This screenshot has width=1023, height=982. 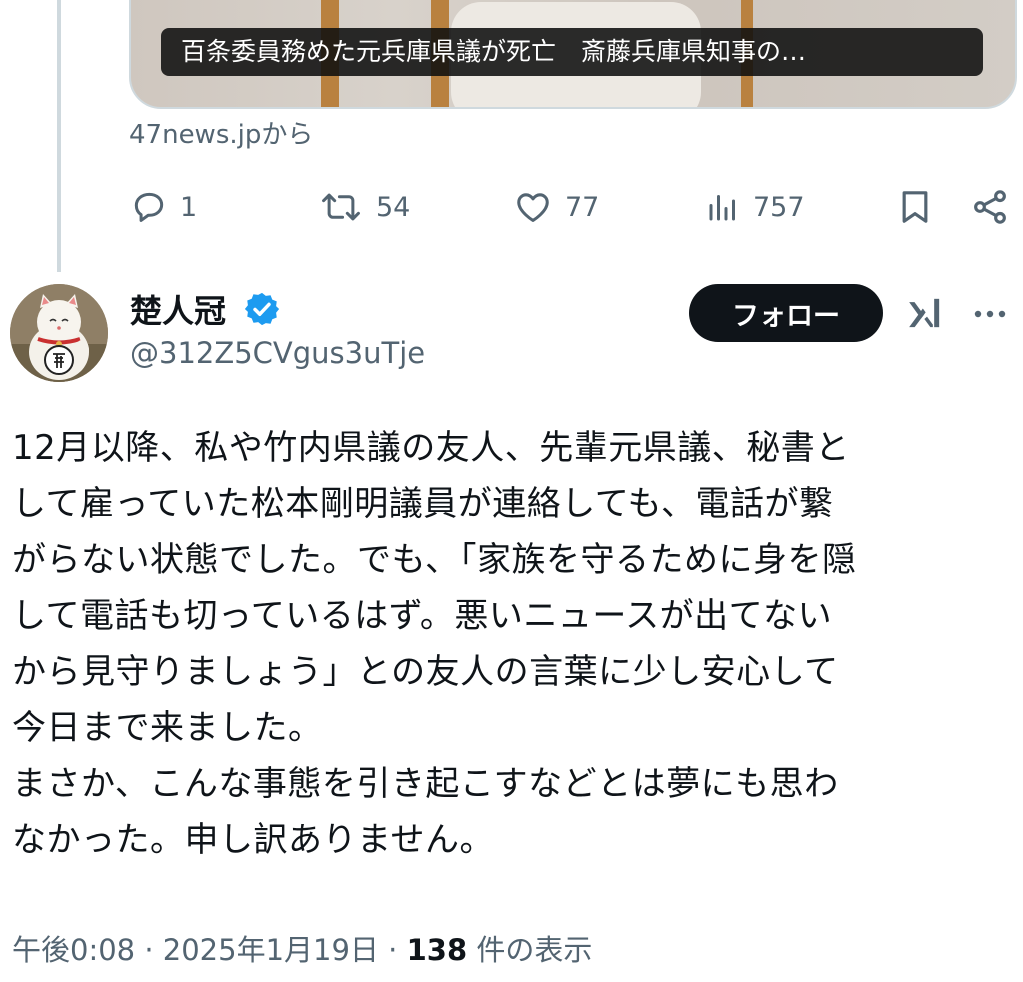 What do you see at coordinates (786, 313) in the screenshot?
I see `follow-button: フォロー` at bounding box center [786, 313].